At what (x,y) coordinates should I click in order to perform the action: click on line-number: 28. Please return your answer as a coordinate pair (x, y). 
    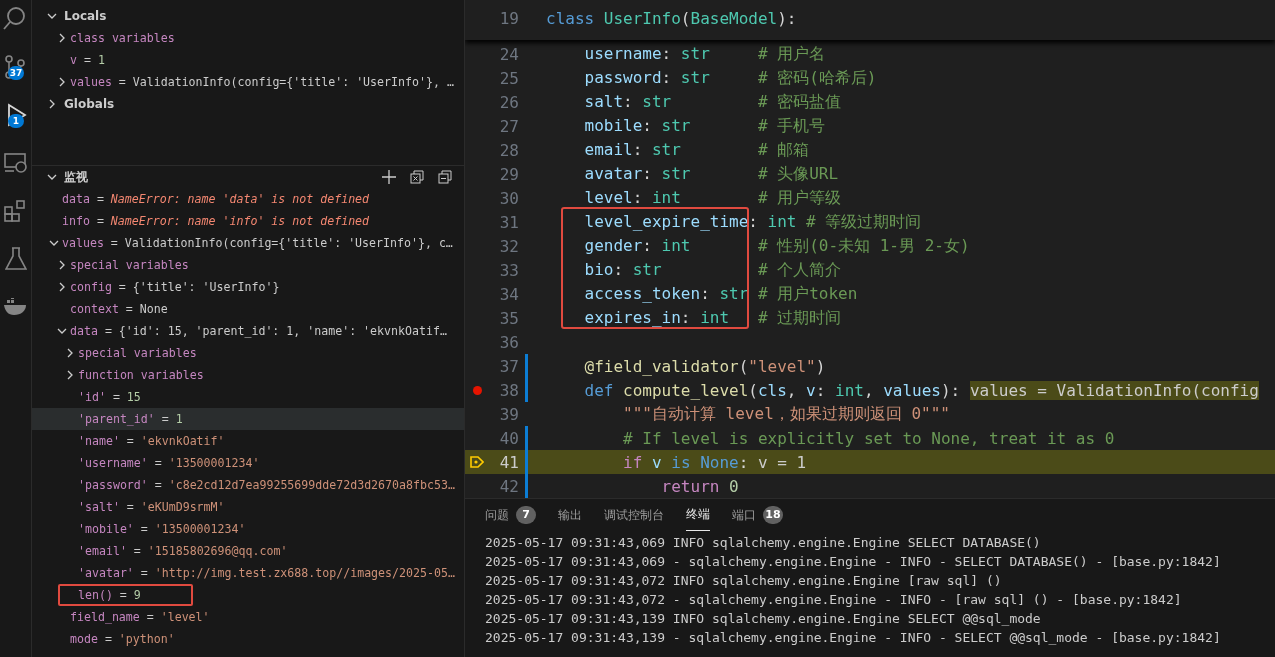
    Looking at the image, I should click on (509, 150).